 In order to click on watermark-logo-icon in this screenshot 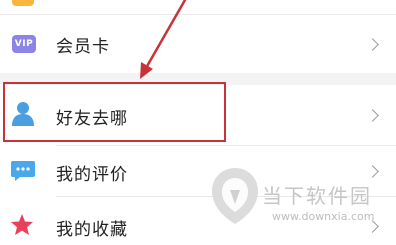, I will do `click(235, 196)`.